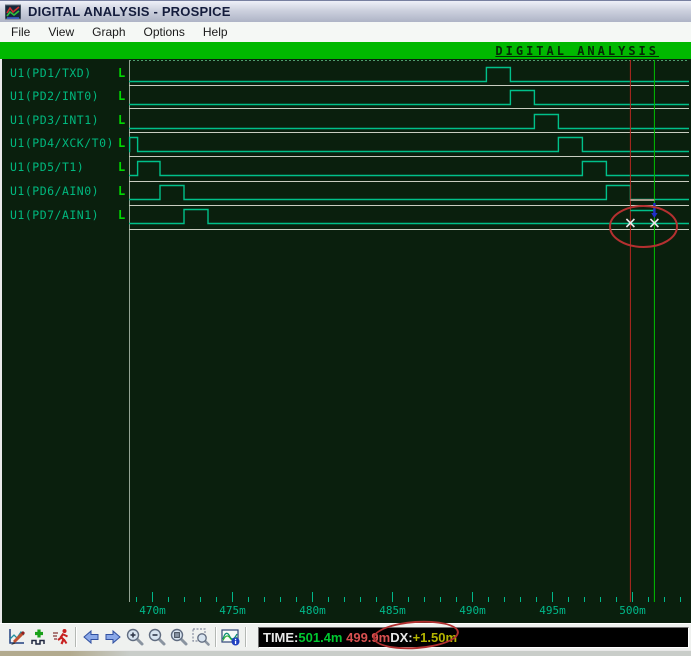 The image size is (691, 656). Describe the element at coordinates (281, 637) in the screenshot. I see `time-label: TIME:` at that location.